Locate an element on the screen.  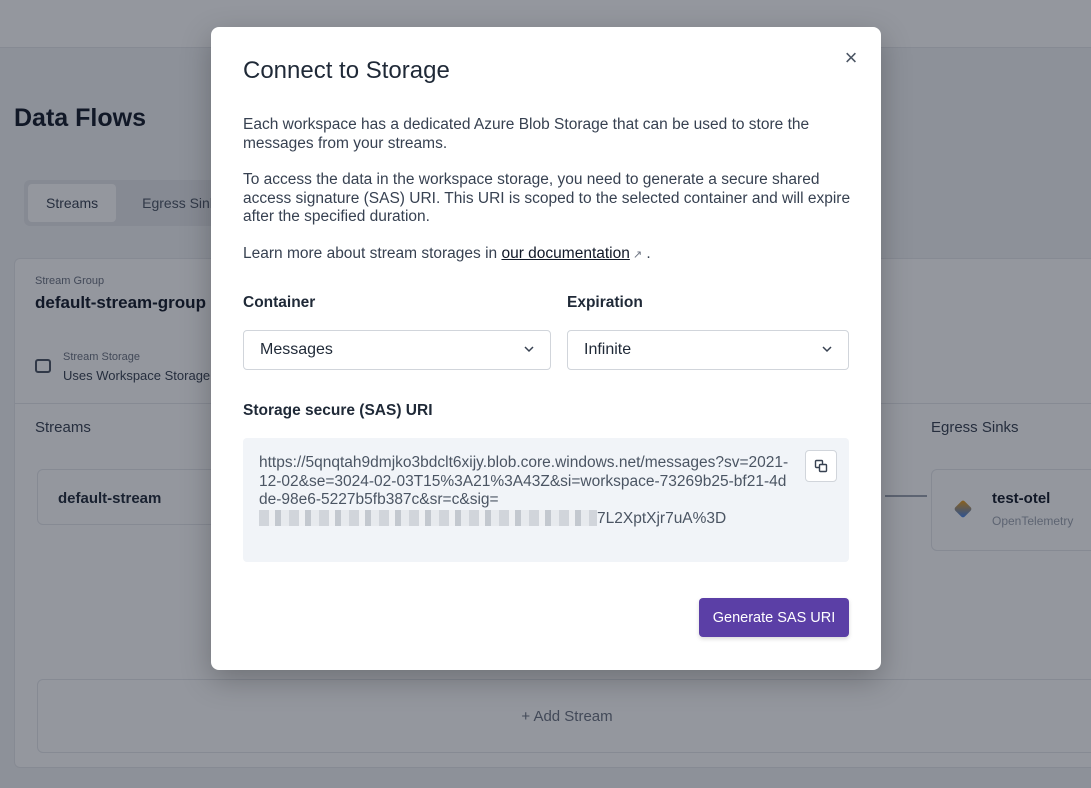
container-select: Messages is located at coordinates (397, 350).